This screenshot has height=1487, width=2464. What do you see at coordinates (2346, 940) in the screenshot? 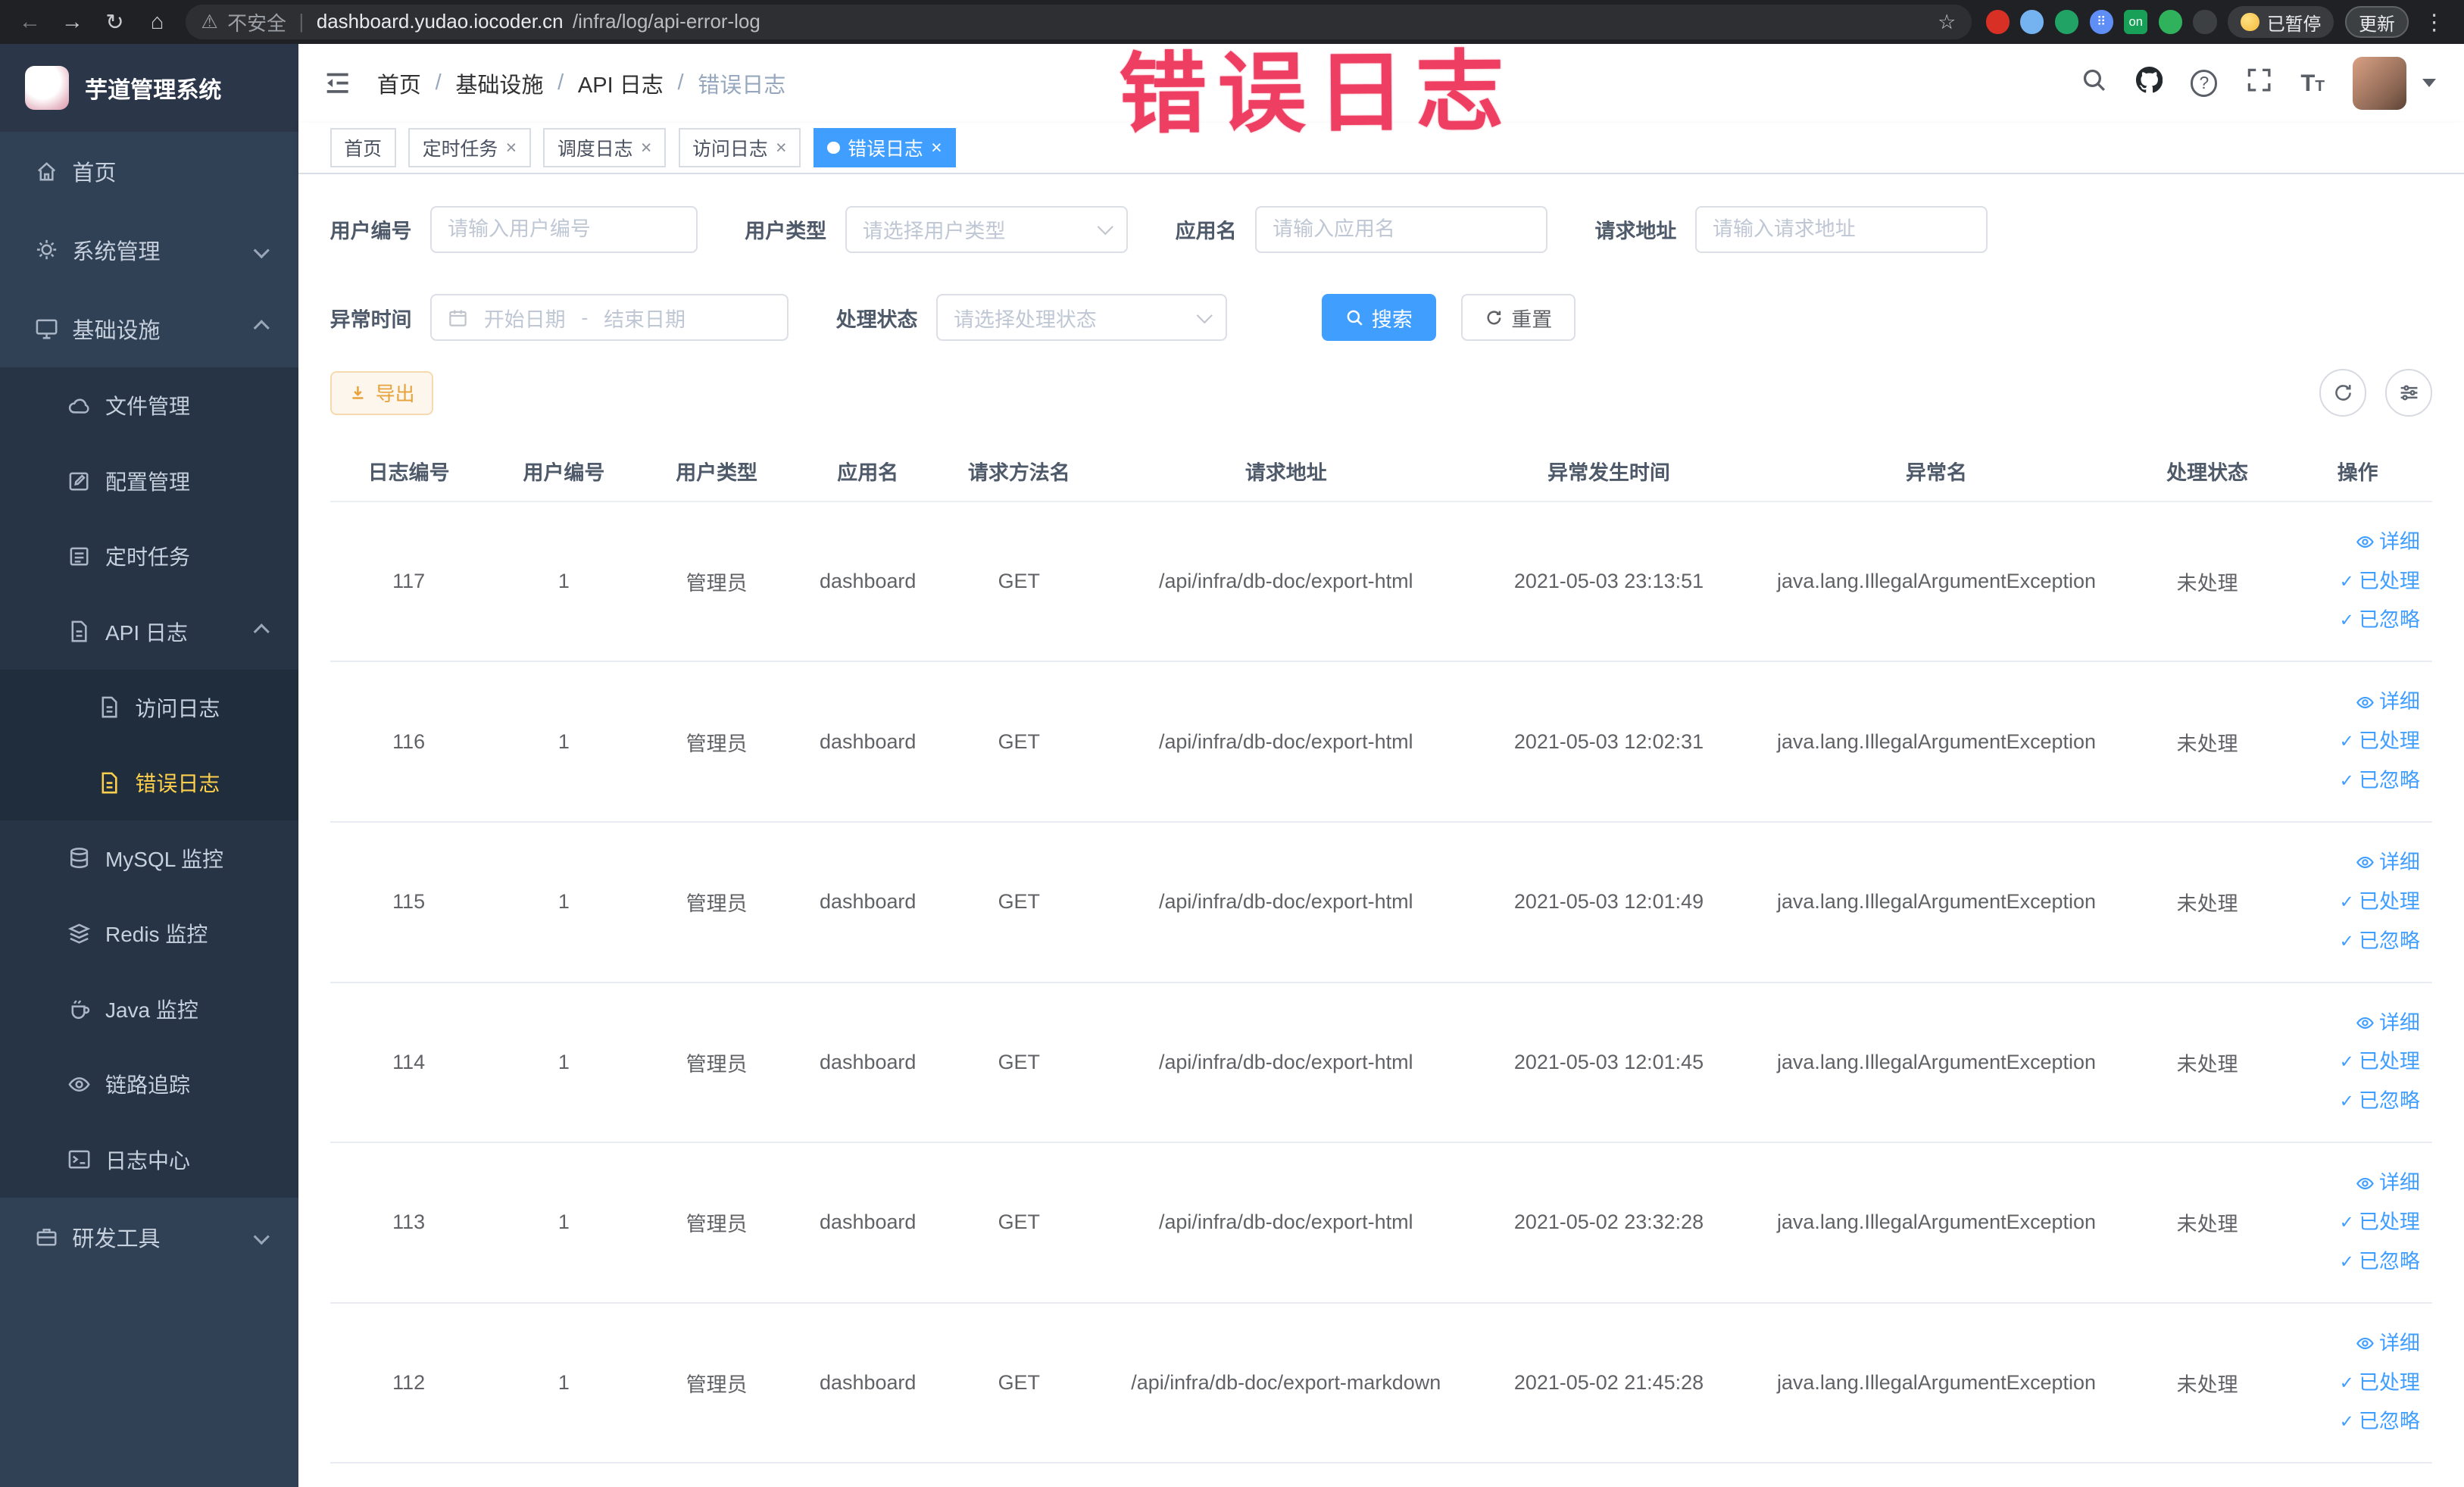
I see `check-icon: ✓` at bounding box center [2346, 940].